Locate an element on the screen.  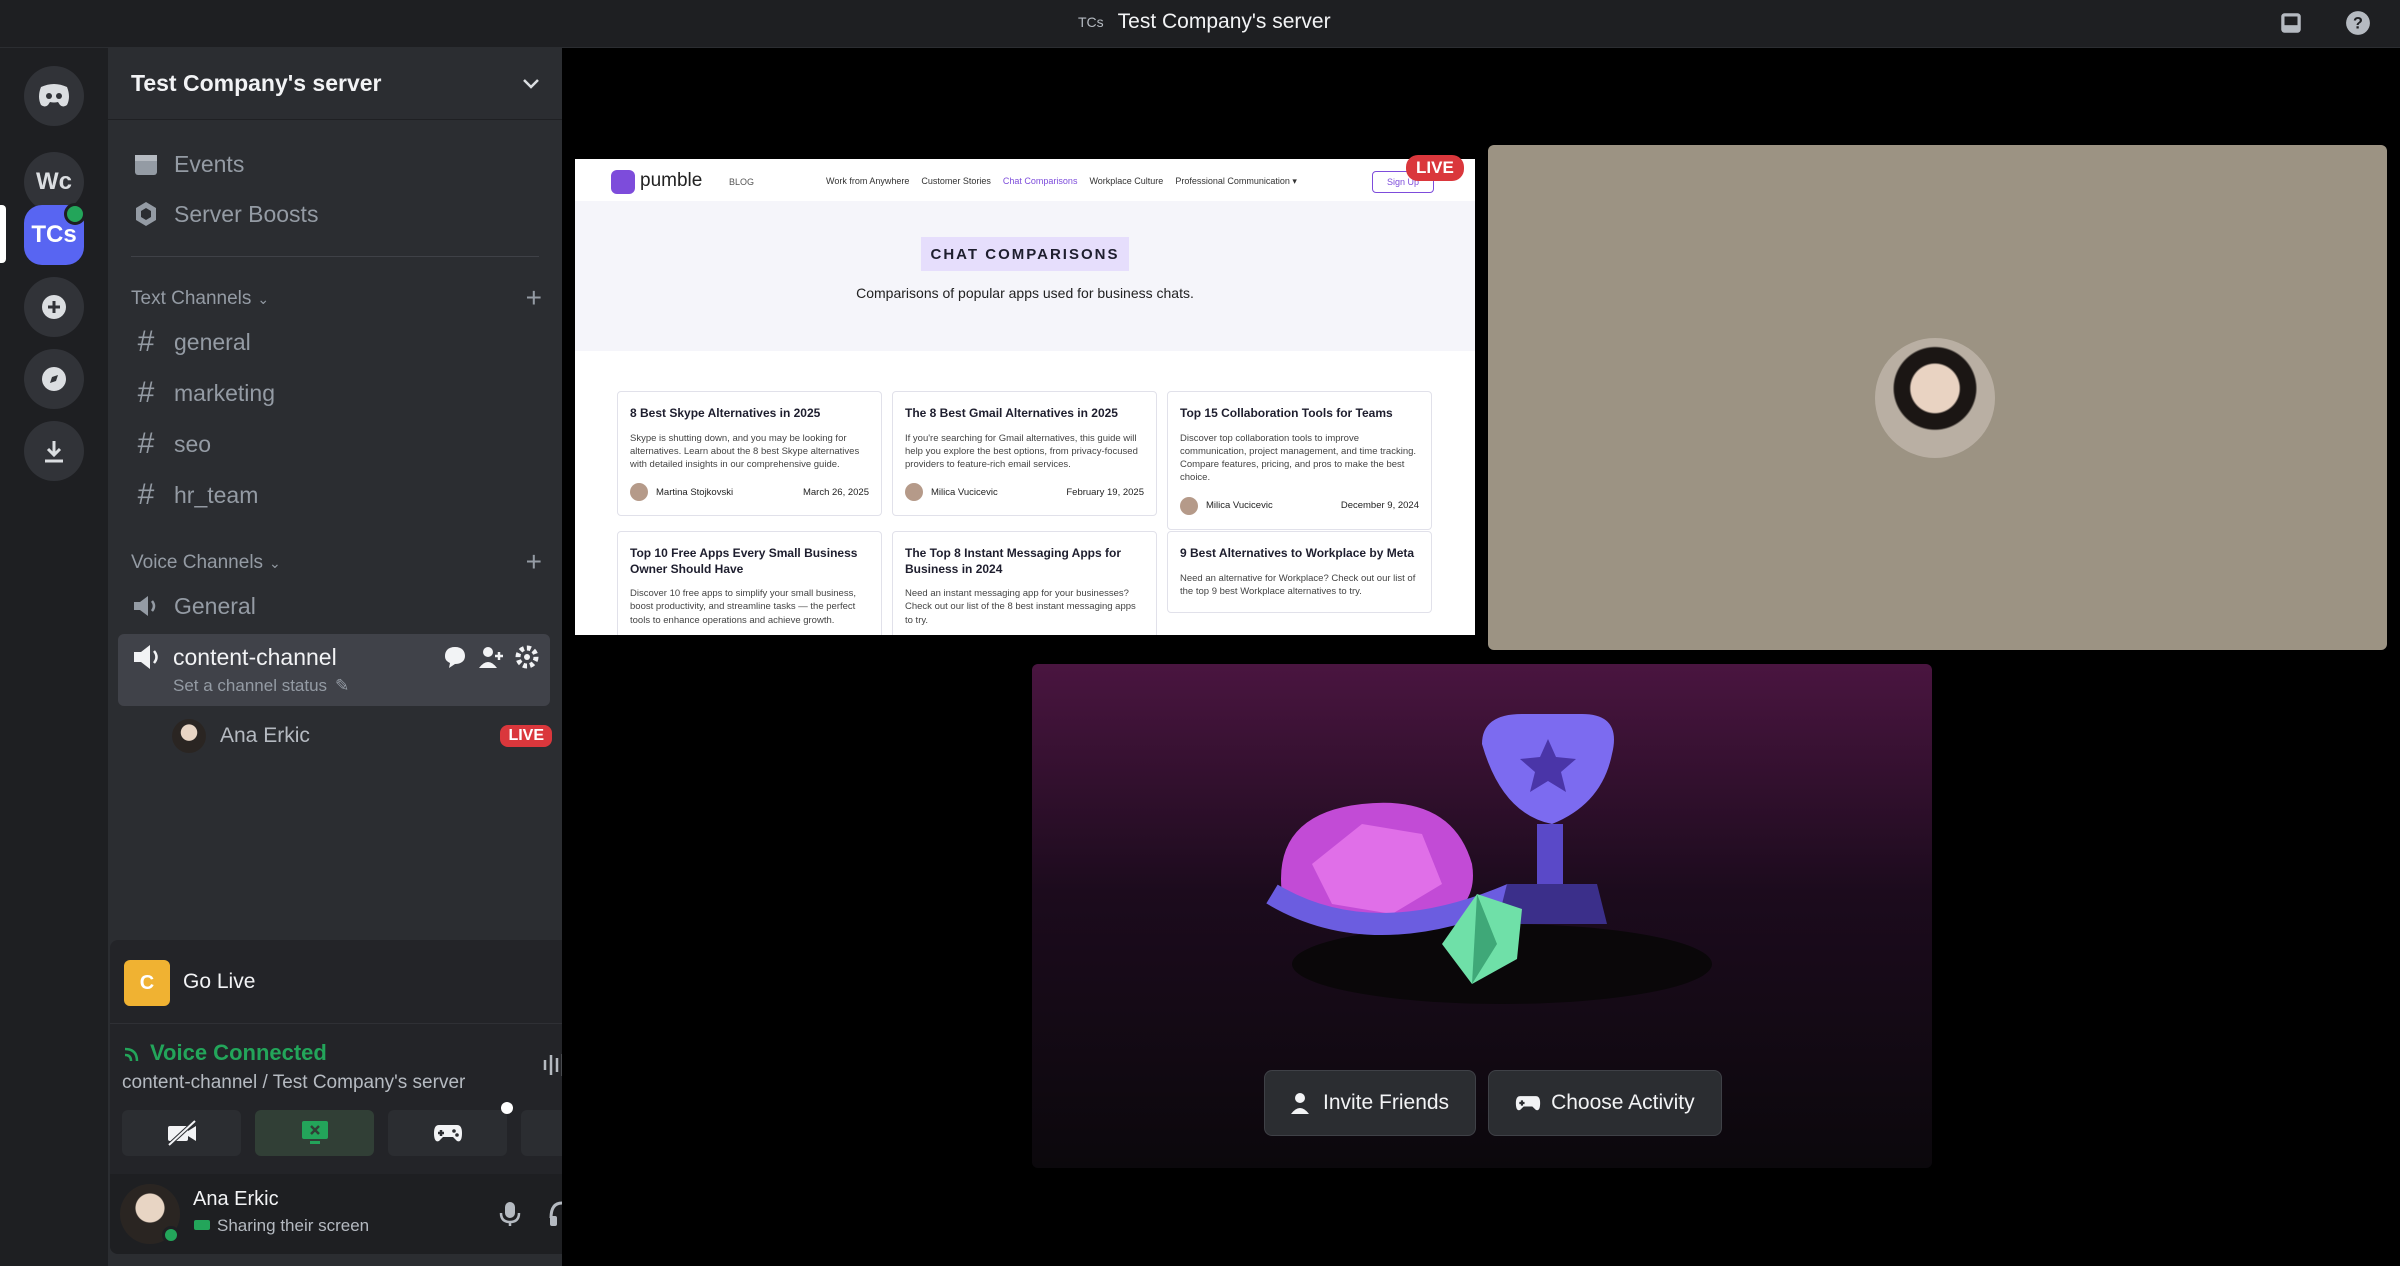
voice-location: content-channel / Test Company's server is located at coordinates (294, 1082).